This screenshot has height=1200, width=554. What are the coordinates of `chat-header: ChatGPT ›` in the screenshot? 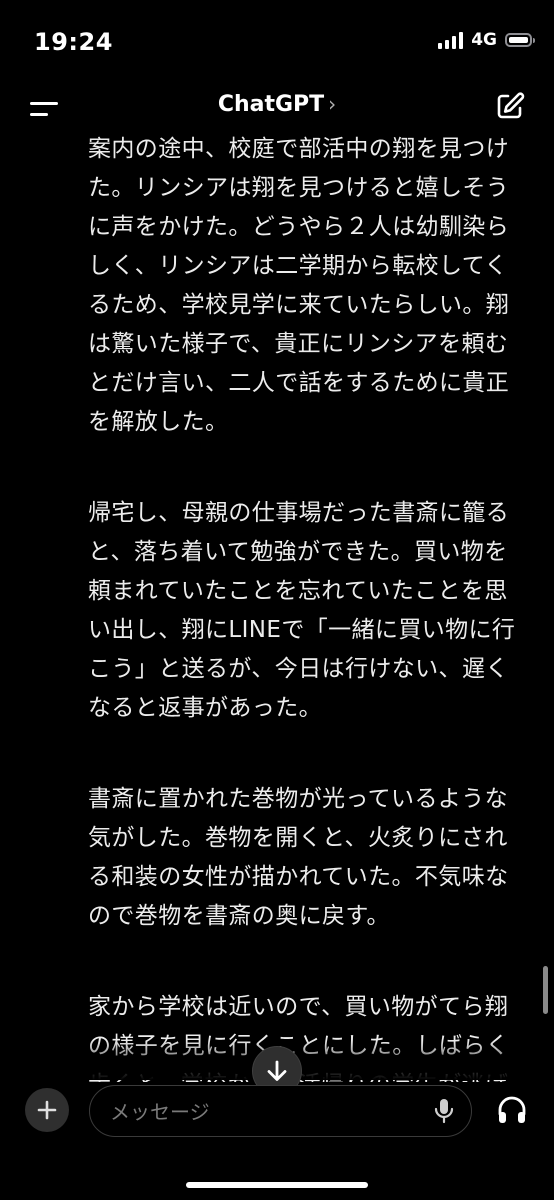 It's located at (277, 109).